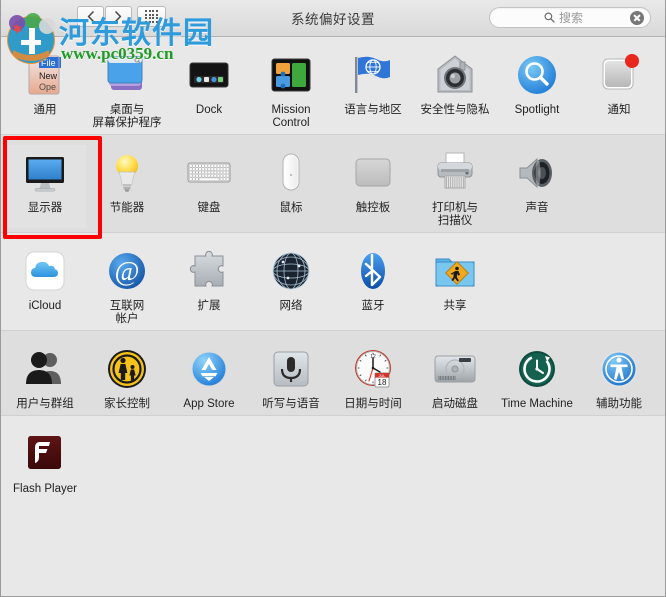 This screenshot has height=597, width=666. Describe the element at coordinates (373, 306) in the screenshot. I see `pref-pane-label: 蓝牙` at that location.